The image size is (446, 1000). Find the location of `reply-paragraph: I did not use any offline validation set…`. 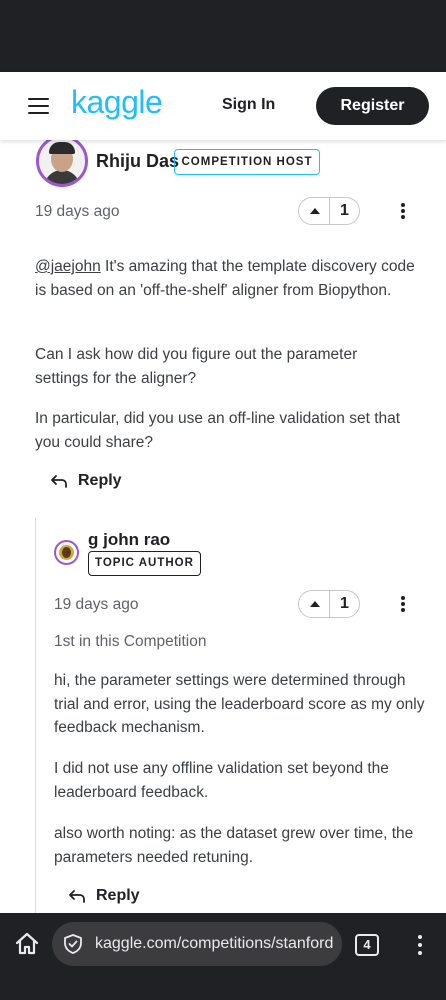

reply-paragraph: I did not use any offline validation set… is located at coordinates (221, 780).